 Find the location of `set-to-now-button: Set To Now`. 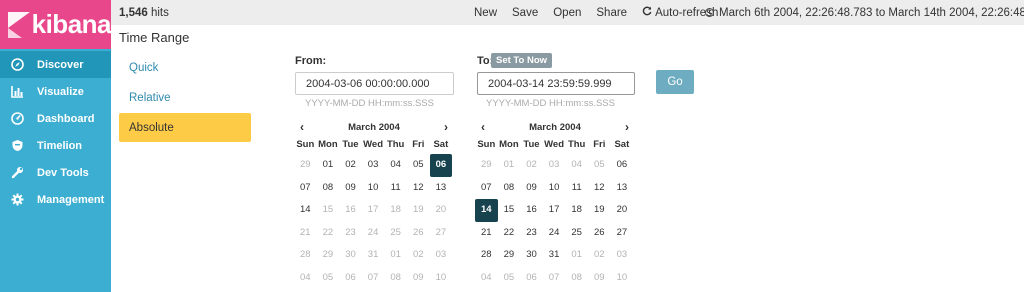

set-to-now-button: Set To Now is located at coordinates (522, 60).